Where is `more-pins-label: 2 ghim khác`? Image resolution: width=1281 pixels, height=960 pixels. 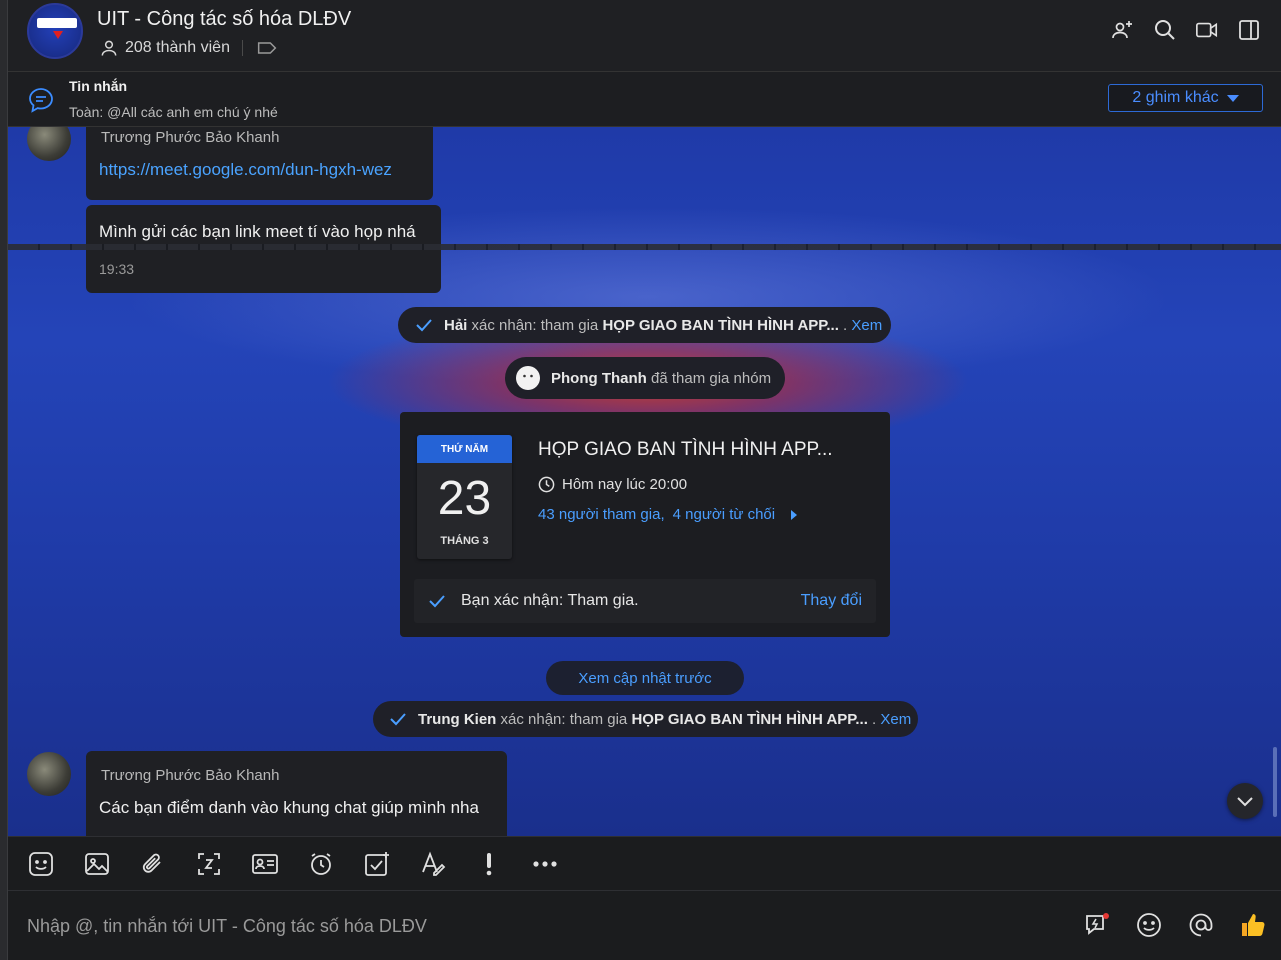 more-pins-label: 2 ghim khác is located at coordinates (1175, 97).